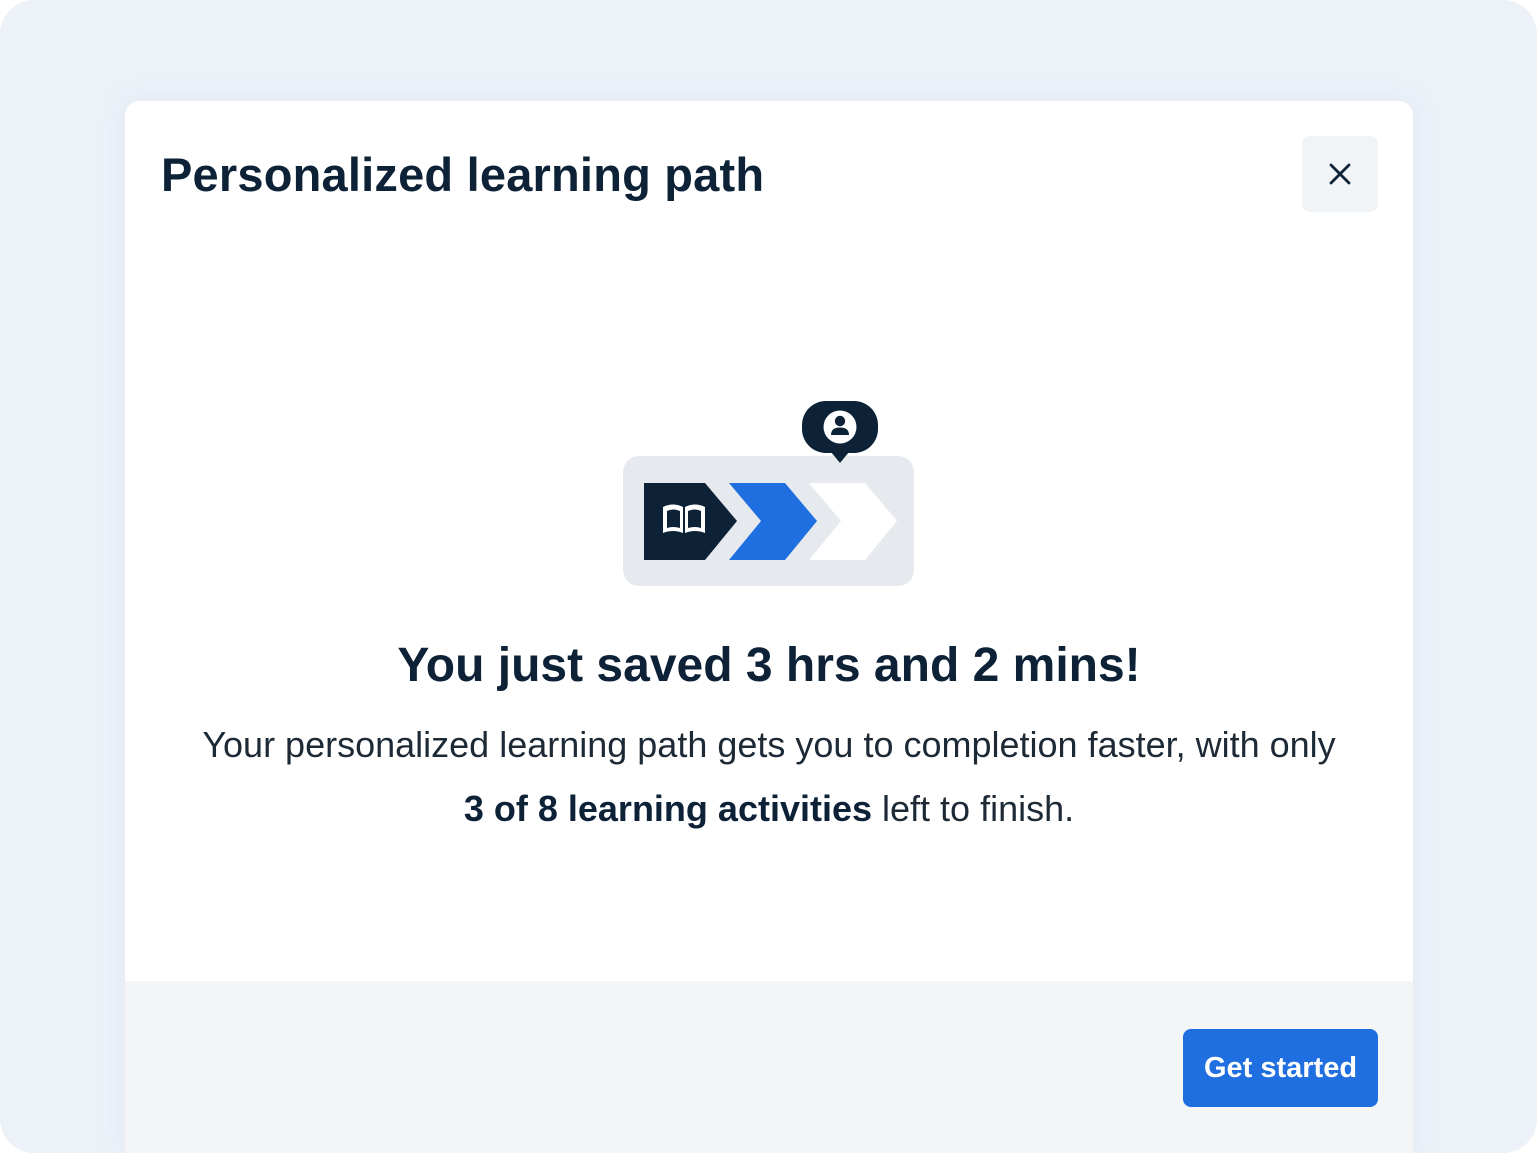 Image resolution: width=1537 pixels, height=1153 pixels. Describe the element at coordinates (769, 1067) in the screenshot. I see `dialog-footer: Get started` at that location.